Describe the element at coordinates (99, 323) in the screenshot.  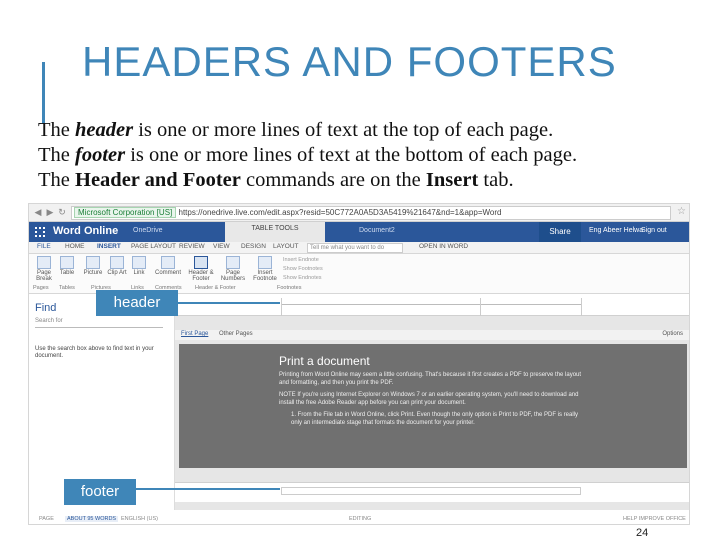
I see `find-search-input: Search for` at that location.